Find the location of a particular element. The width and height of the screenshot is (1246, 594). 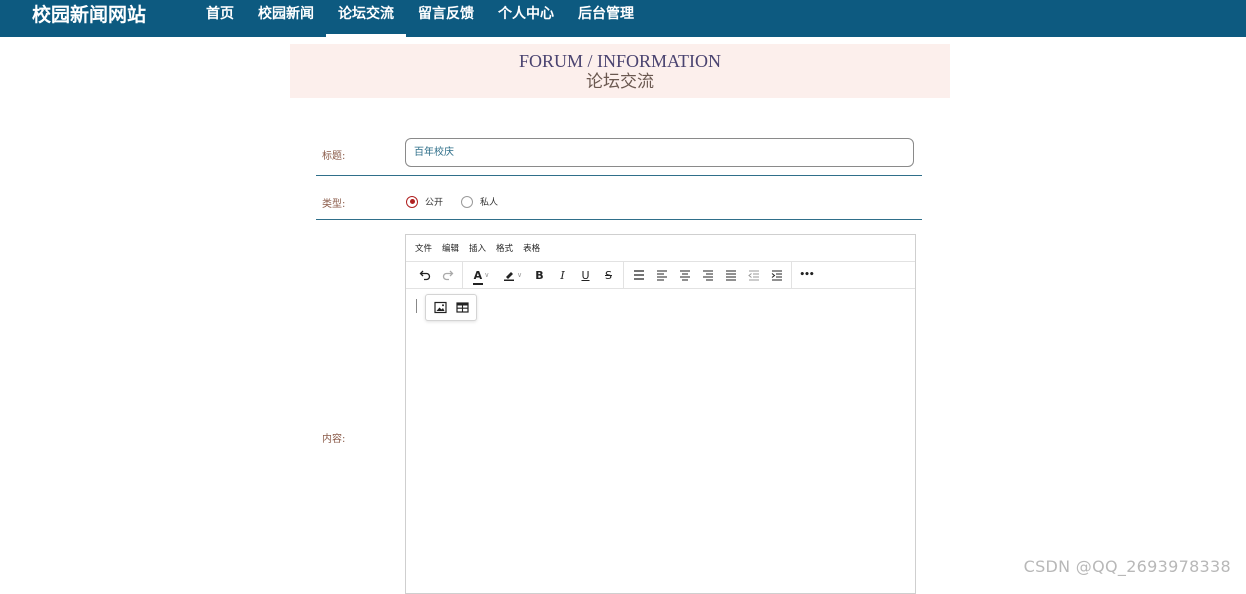

nav-item-admin: 后台管理 is located at coordinates (606, 18).